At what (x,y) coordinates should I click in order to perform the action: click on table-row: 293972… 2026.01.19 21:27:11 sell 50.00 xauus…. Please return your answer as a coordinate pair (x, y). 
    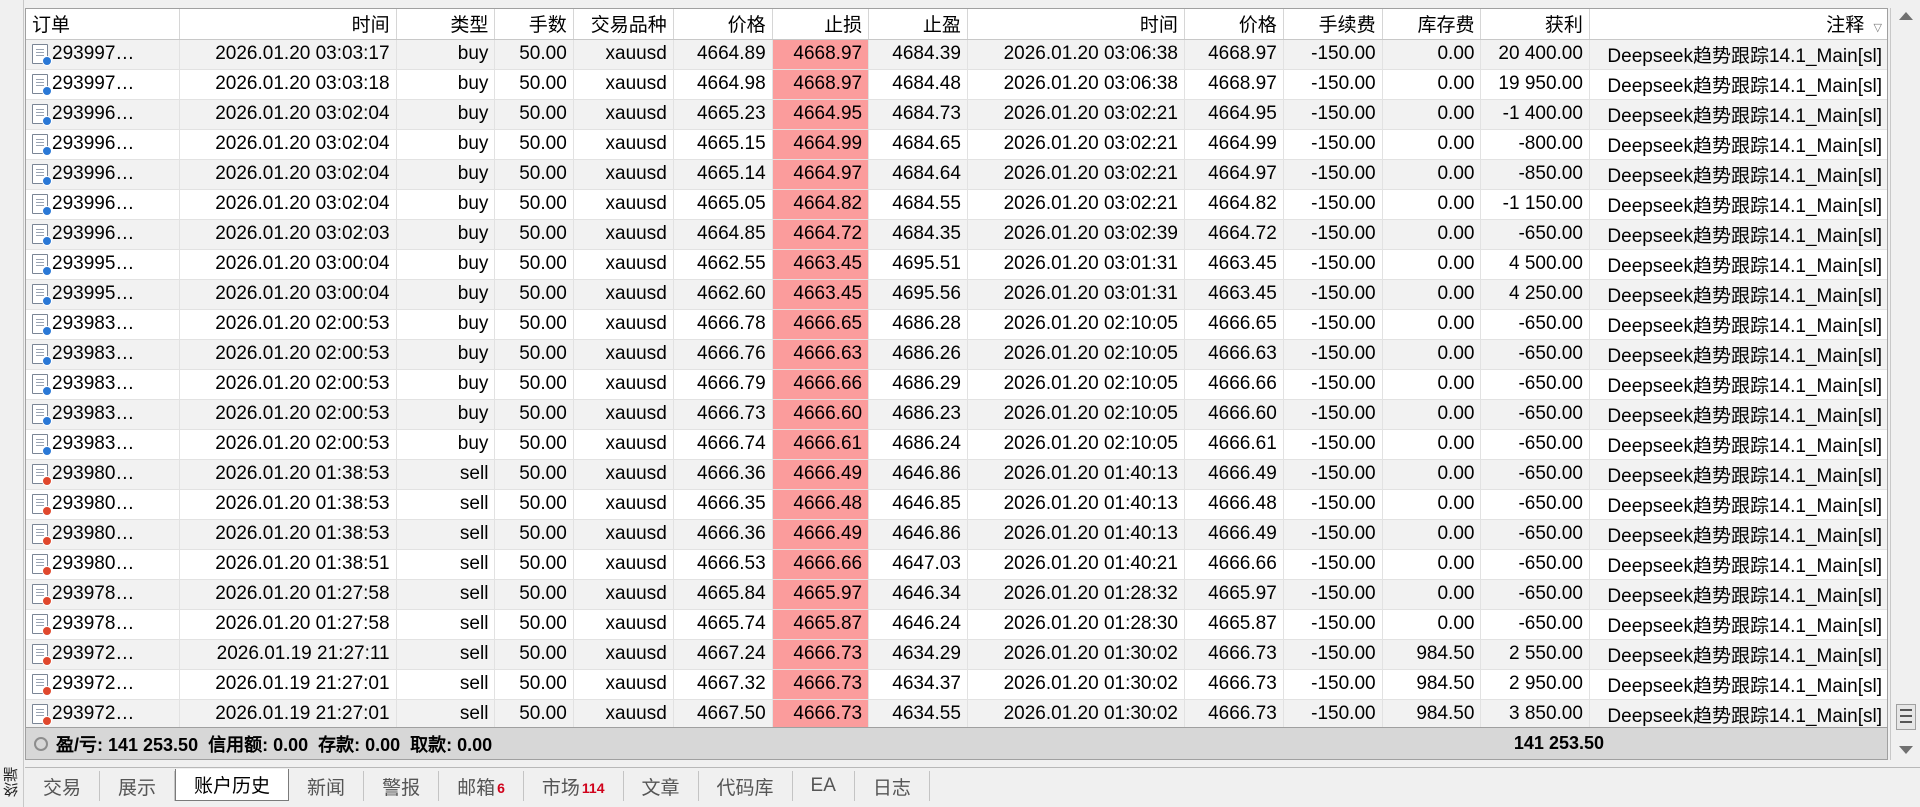
    Looking at the image, I should click on (956, 654).